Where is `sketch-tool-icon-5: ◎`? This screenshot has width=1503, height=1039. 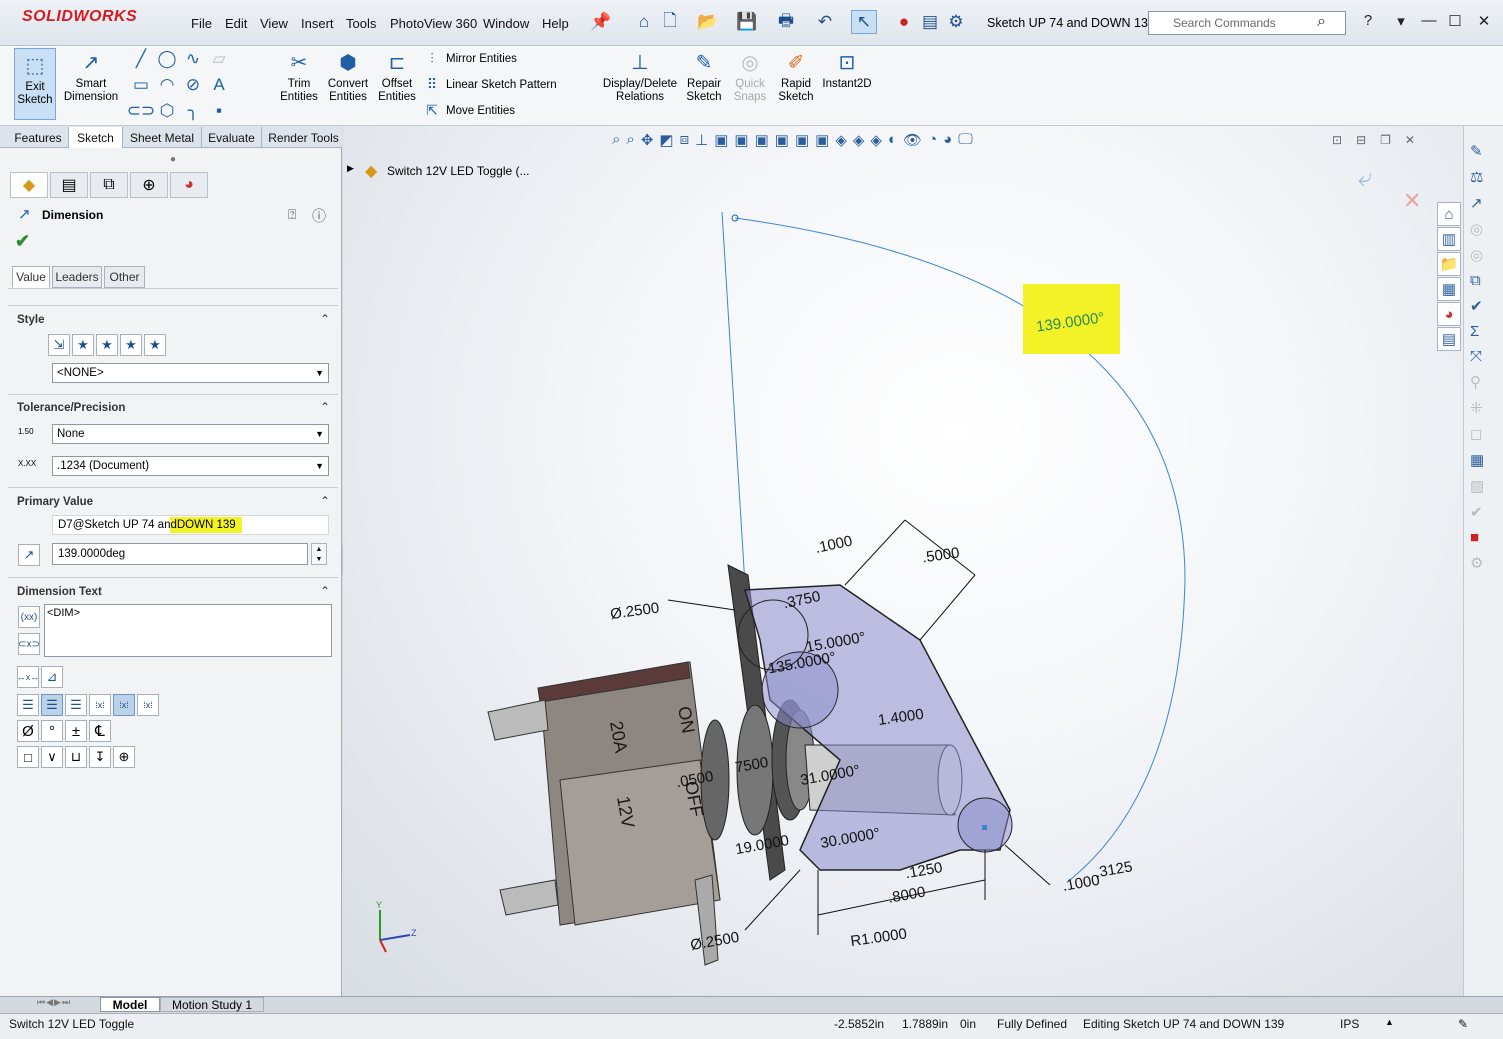 sketch-tool-icon-5: ◎ is located at coordinates (1477, 255).